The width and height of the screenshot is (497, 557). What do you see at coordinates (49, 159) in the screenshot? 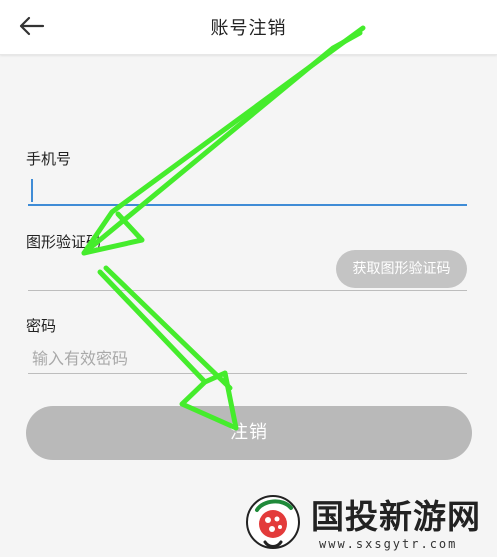
I see `phone-label: 手机号` at bounding box center [49, 159].